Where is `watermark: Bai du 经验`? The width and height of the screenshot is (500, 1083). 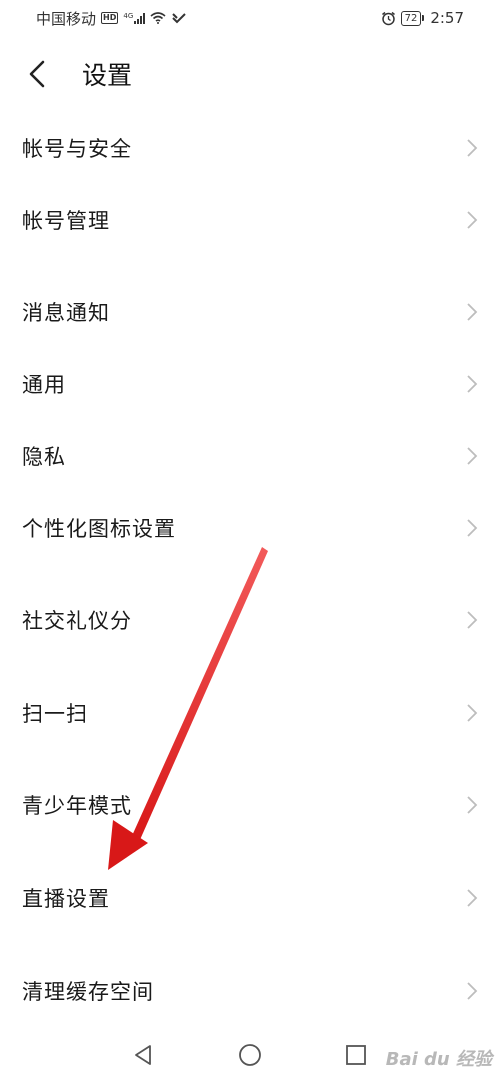
watermark: Bai du 经验 is located at coordinates (438, 1059).